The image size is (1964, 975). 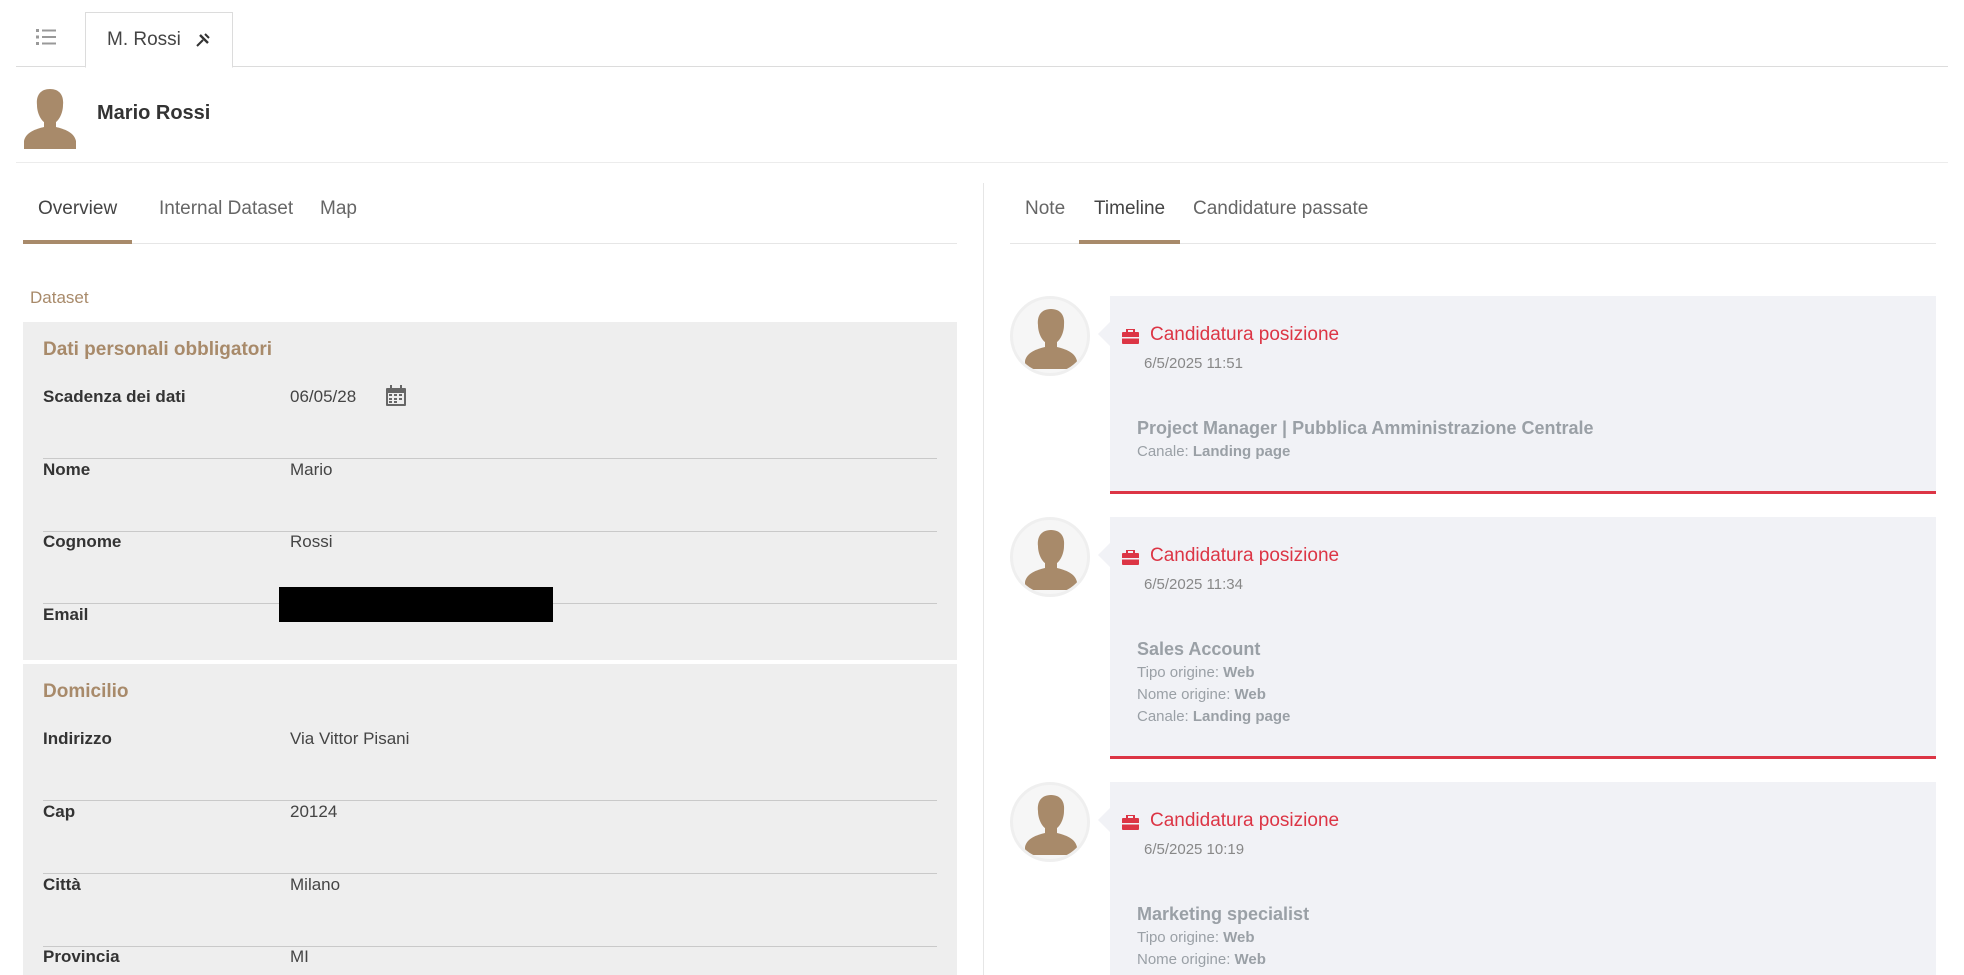 What do you see at coordinates (315, 884) in the screenshot?
I see `field-value: Milano` at bounding box center [315, 884].